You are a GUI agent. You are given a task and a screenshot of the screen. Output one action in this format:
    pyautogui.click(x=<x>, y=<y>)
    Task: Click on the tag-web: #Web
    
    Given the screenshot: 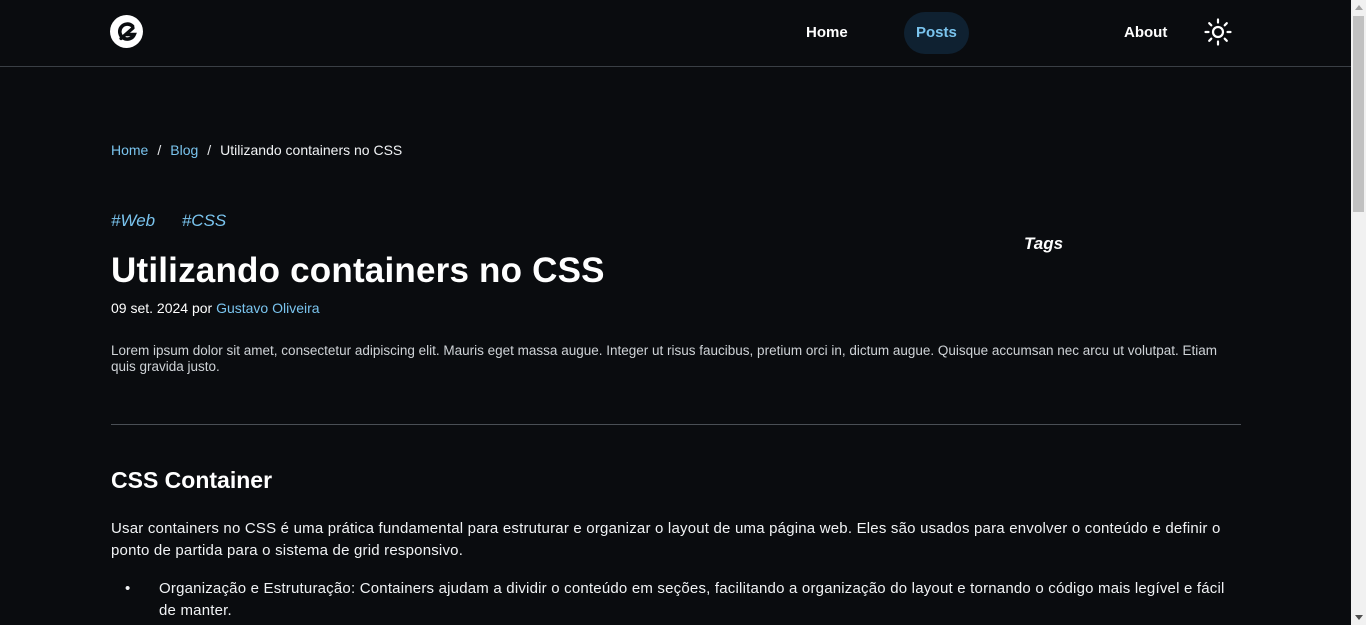 What is the action you would take?
    pyautogui.click(x=133, y=220)
    